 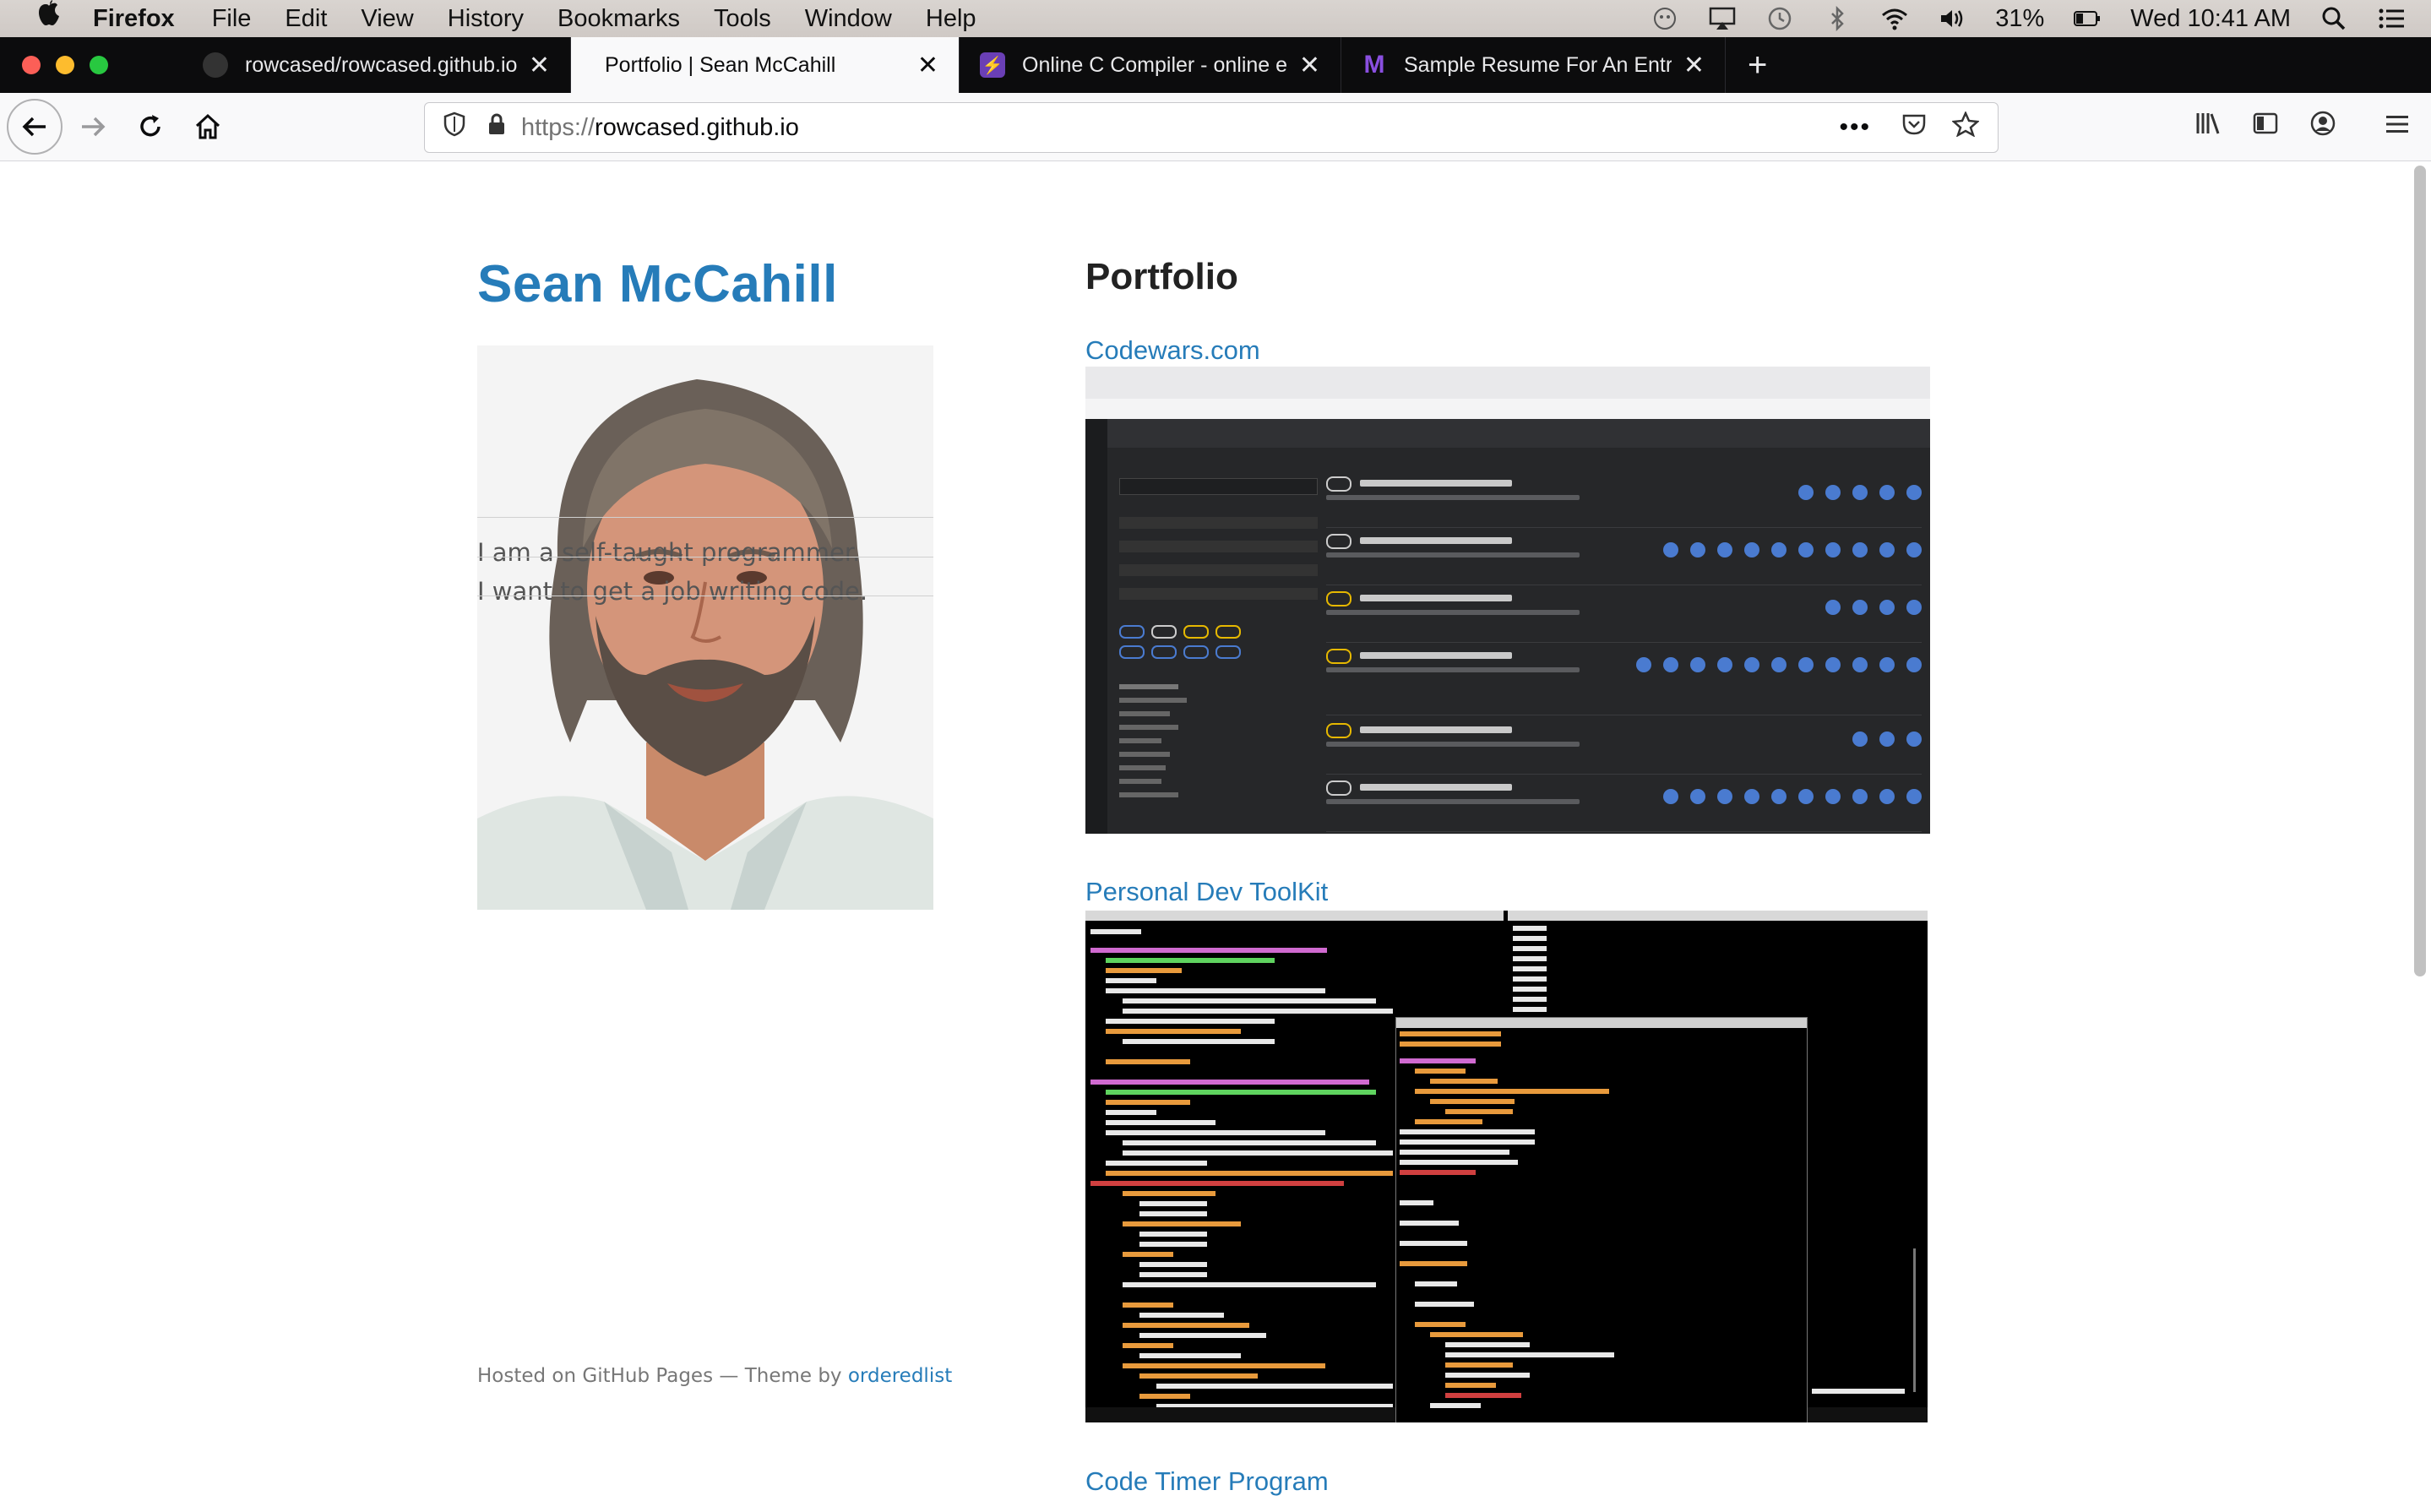 I want to click on tab-sample-resume: M Sample Resume For An Entry-L ✕, so click(x=1533, y=65).